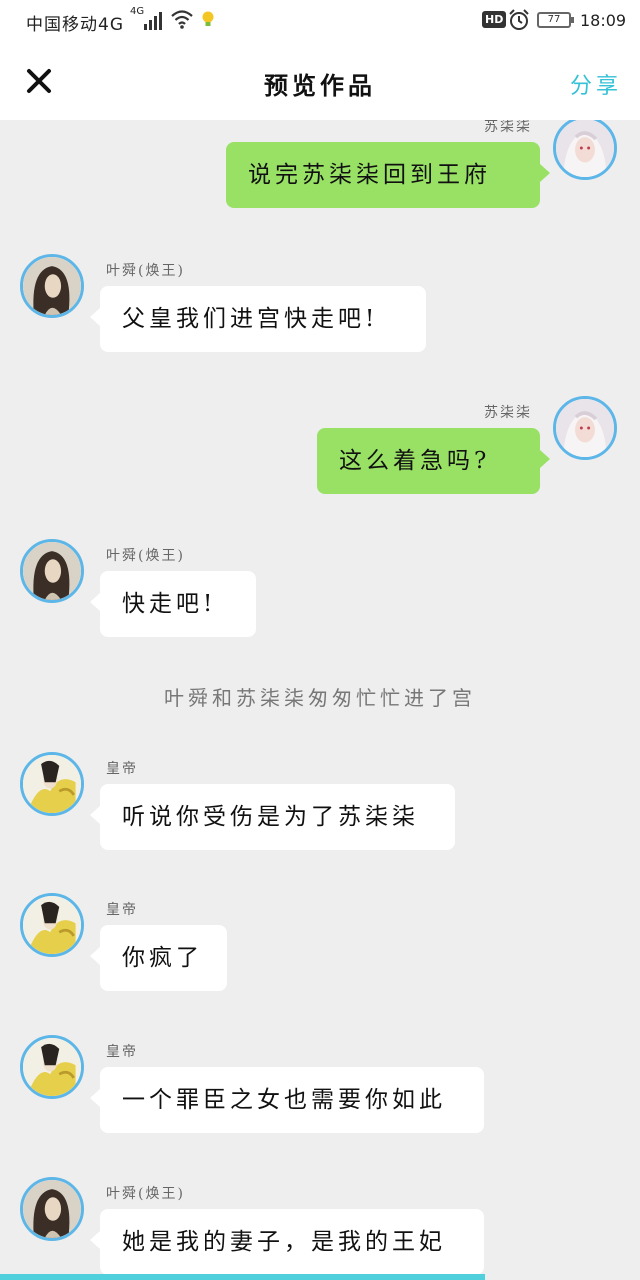 The image size is (640, 1280). I want to click on network-type-label: 4G, so click(137, 11).